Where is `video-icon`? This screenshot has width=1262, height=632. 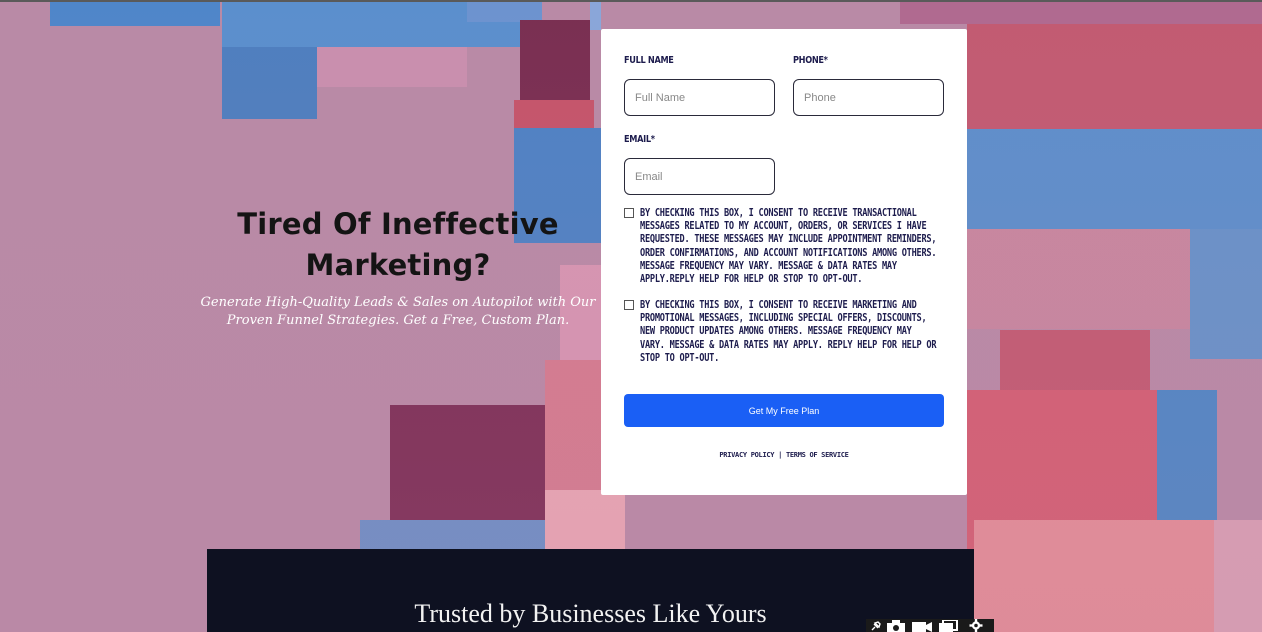 video-icon is located at coordinates (922, 626).